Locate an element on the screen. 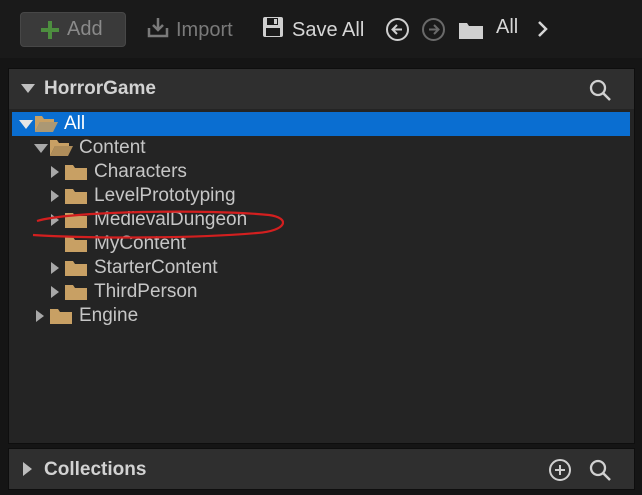  tree-row-label: All is located at coordinates (75, 123).